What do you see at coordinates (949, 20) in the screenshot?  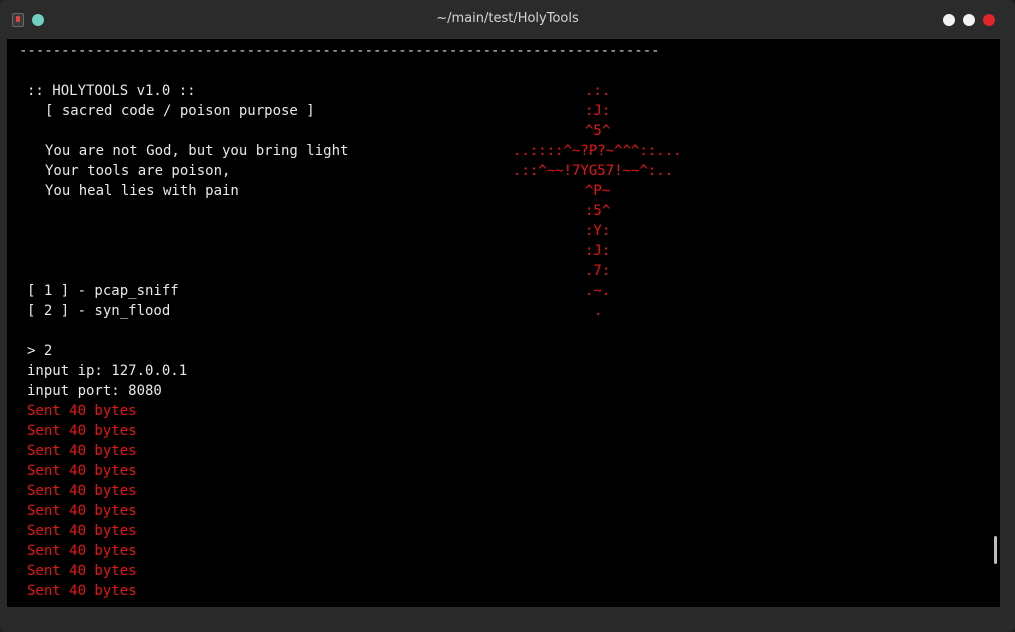 I see `minimize-button` at bounding box center [949, 20].